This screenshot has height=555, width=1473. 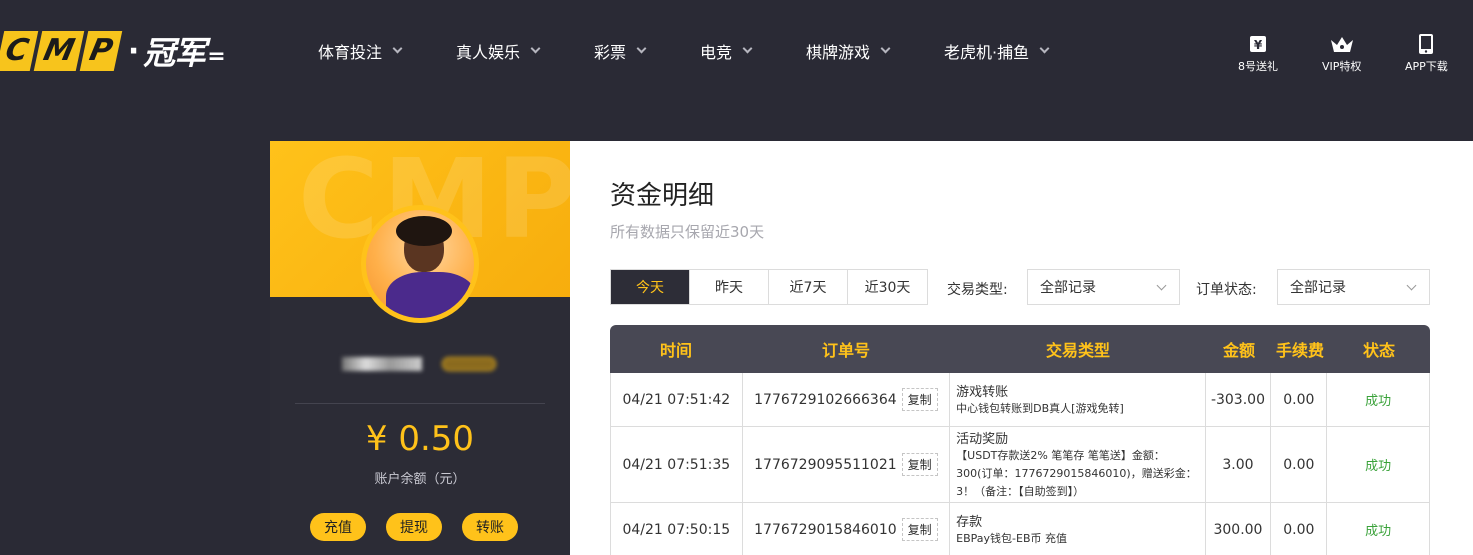 I want to click on phone-icon, so click(x=1426, y=44).